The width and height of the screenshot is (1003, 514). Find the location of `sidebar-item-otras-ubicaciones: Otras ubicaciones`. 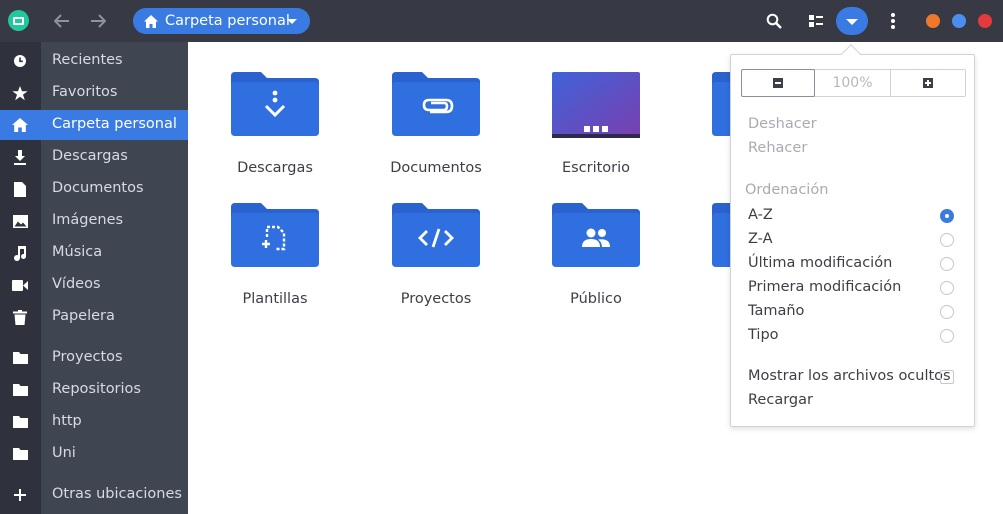

sidebar-item-otras-ubicaciones: Otras ubicaciones is located at coordinates (94, 495).